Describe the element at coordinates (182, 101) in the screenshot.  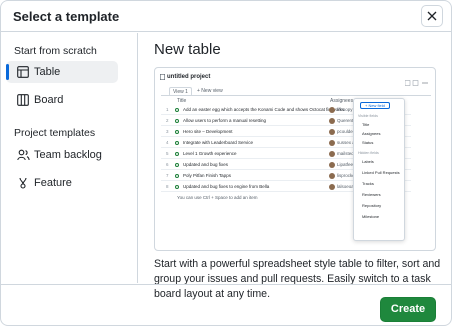
I see `preview-col-title: Title` at that location.